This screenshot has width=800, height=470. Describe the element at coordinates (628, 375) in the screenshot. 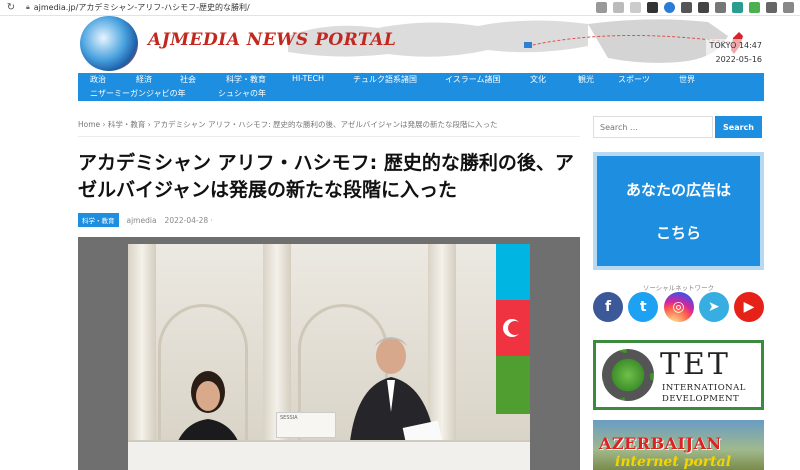

I see `gear-icon` at that location.